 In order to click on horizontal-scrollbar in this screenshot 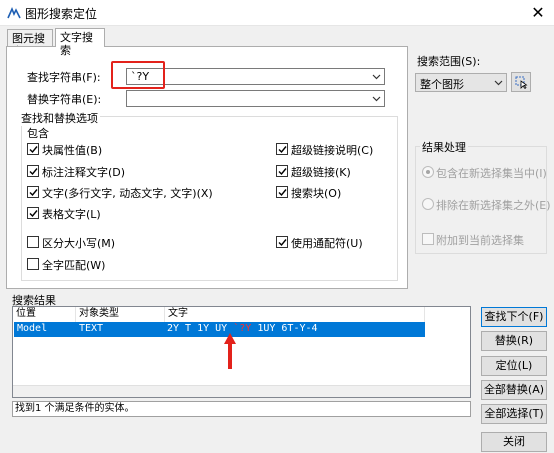, I will do `click(241, 391)`.